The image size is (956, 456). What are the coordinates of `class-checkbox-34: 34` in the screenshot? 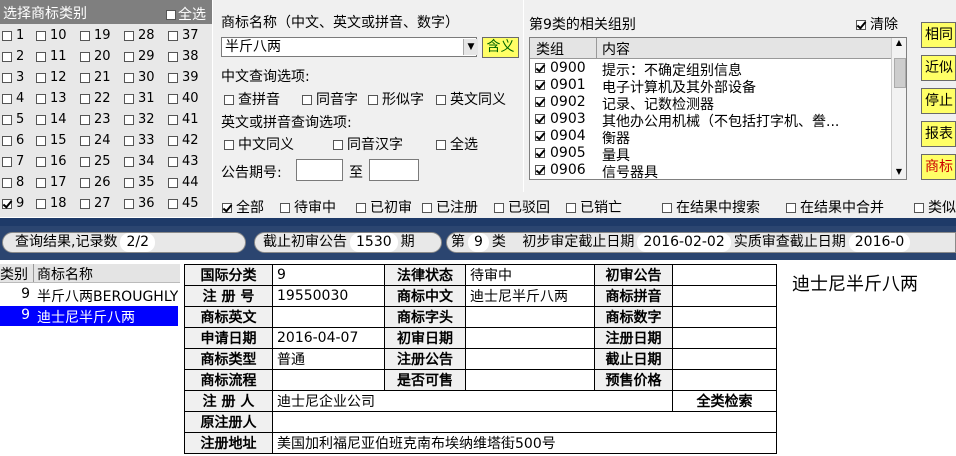 It's located at (139, 161).